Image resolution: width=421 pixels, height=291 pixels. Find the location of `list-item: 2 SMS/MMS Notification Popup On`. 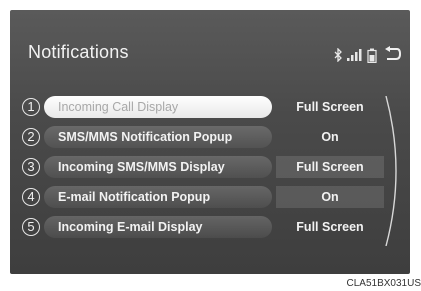

list-item: 2 SMS/MMS Notification Popup On is located at coordinates (210, 139).